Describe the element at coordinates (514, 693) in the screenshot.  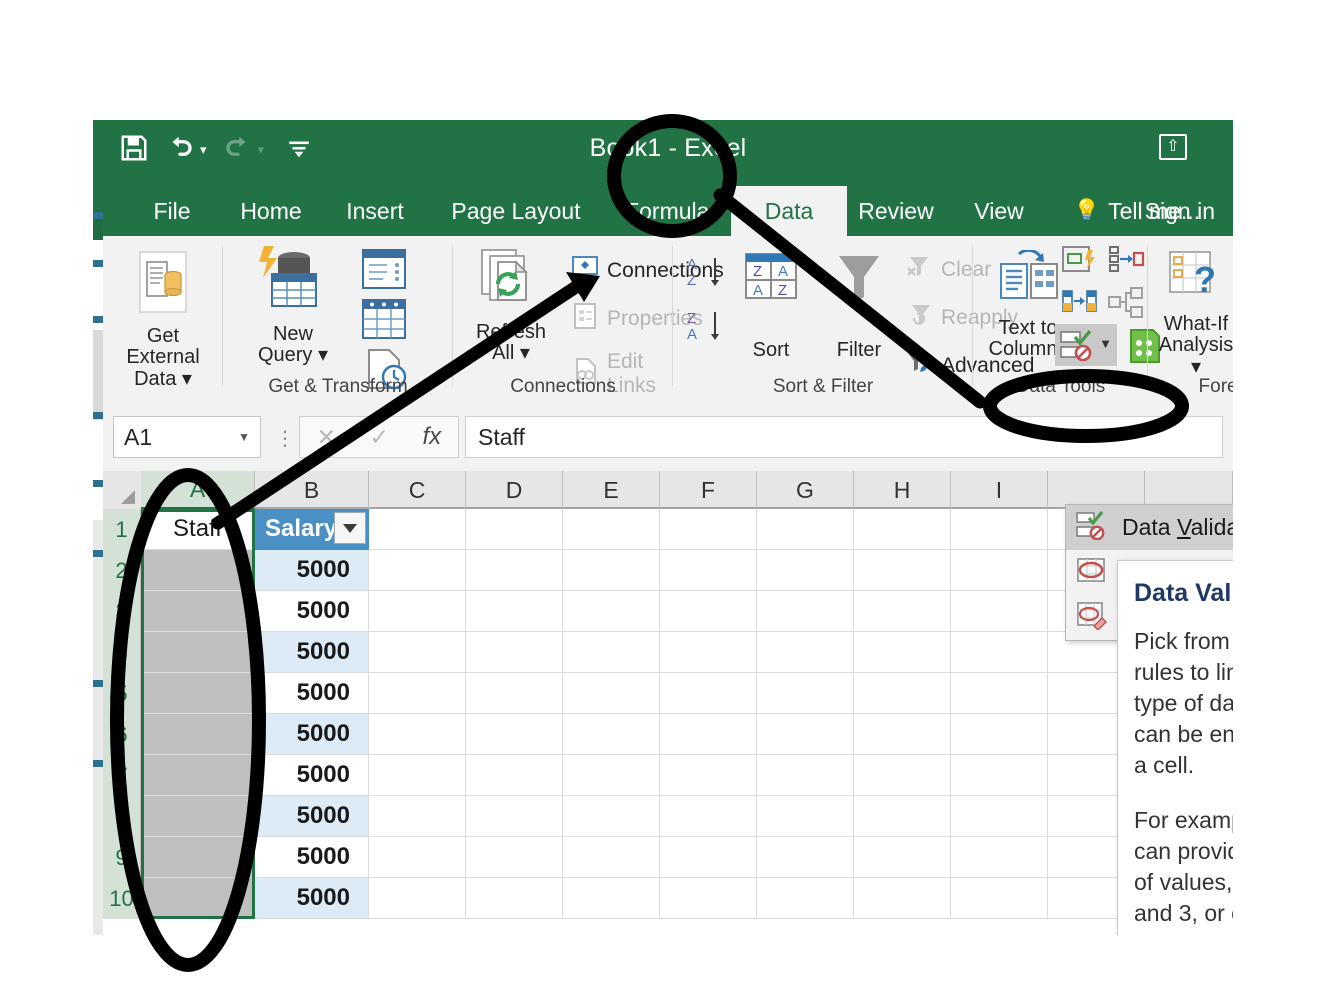
I see `cell-D5` at that location.